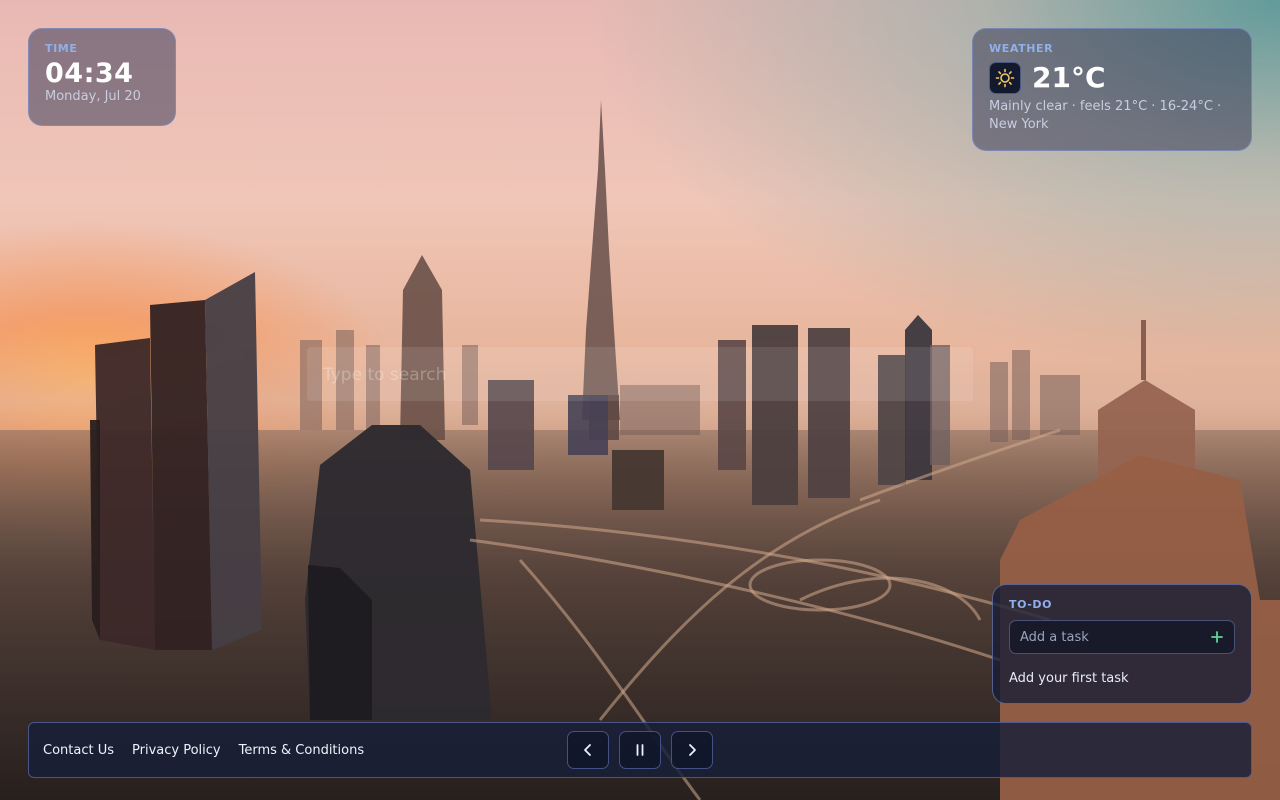 This screenshot has height=800, width=1280. I want to click on sun-icon, so click(1005, 77).